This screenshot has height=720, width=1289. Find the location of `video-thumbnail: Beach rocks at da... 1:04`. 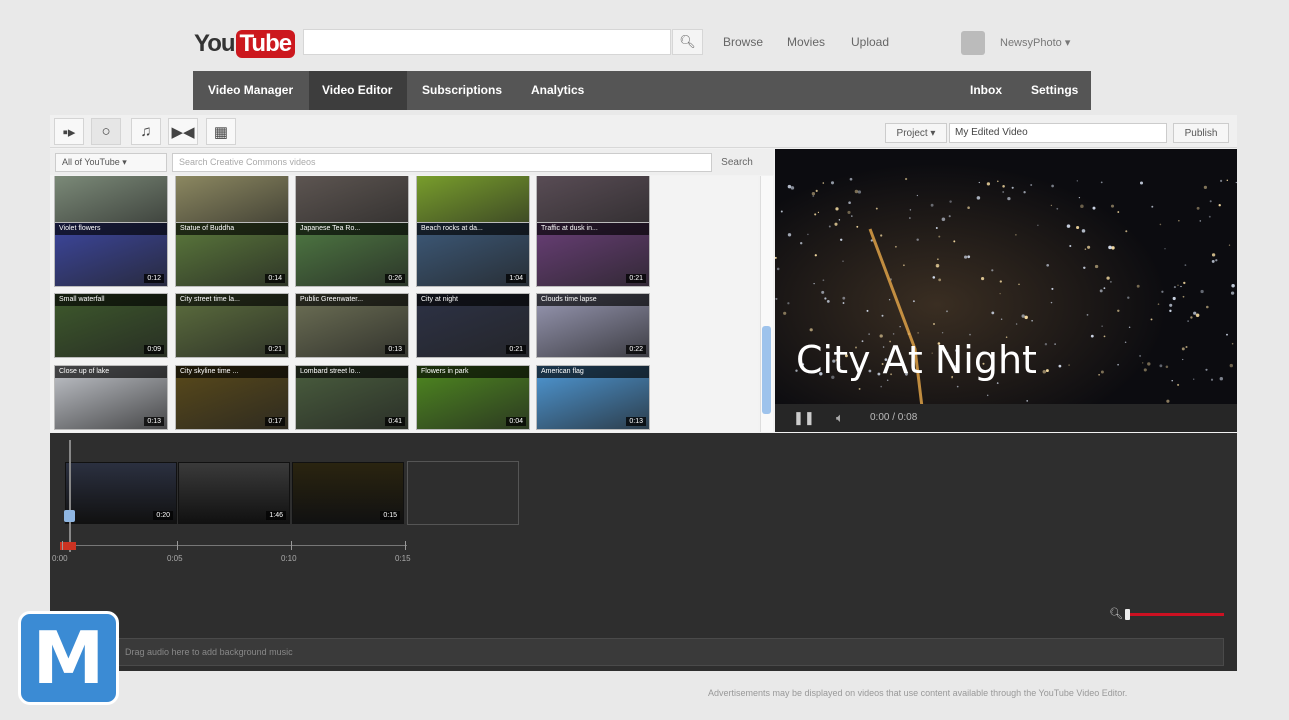

video-thumbnail: Beach rocks at da... 1:04 is located at coordinates (473, 254).